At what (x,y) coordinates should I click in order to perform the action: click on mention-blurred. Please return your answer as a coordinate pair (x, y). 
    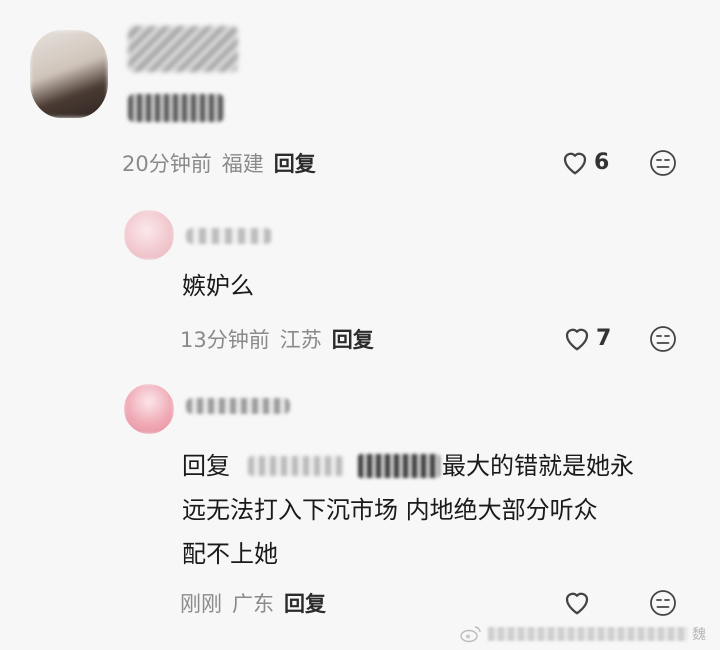
    Looking at the image, I should click on (296, 466).